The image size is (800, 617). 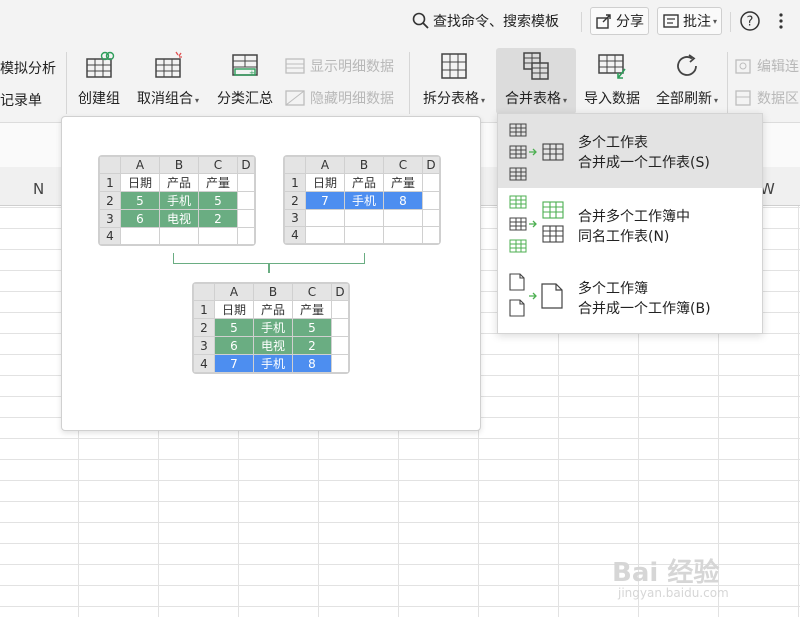 I want to click on menu-item-merge-workbooks: 多个工作簿 合并成一个工作簿(B), so click(x=630, y=297).